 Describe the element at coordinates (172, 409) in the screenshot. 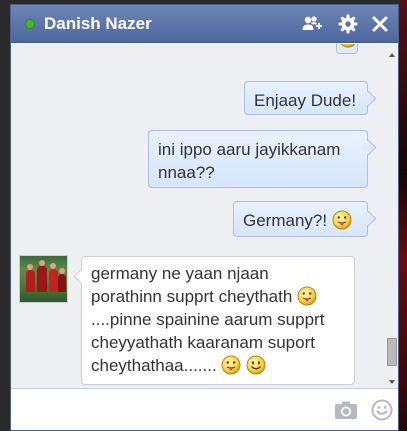

I see `message-input` at that location.